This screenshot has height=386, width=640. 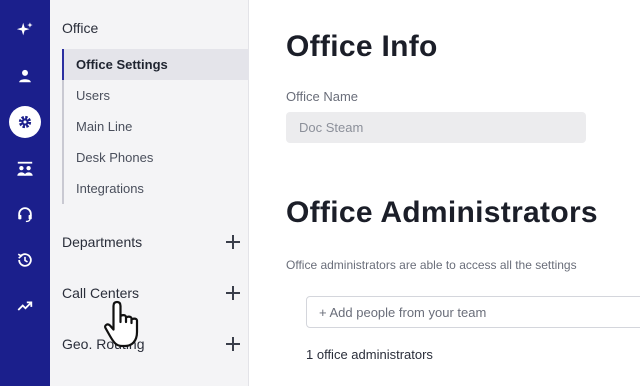 I want to click on trending-icon, so click(x=25, y=306).